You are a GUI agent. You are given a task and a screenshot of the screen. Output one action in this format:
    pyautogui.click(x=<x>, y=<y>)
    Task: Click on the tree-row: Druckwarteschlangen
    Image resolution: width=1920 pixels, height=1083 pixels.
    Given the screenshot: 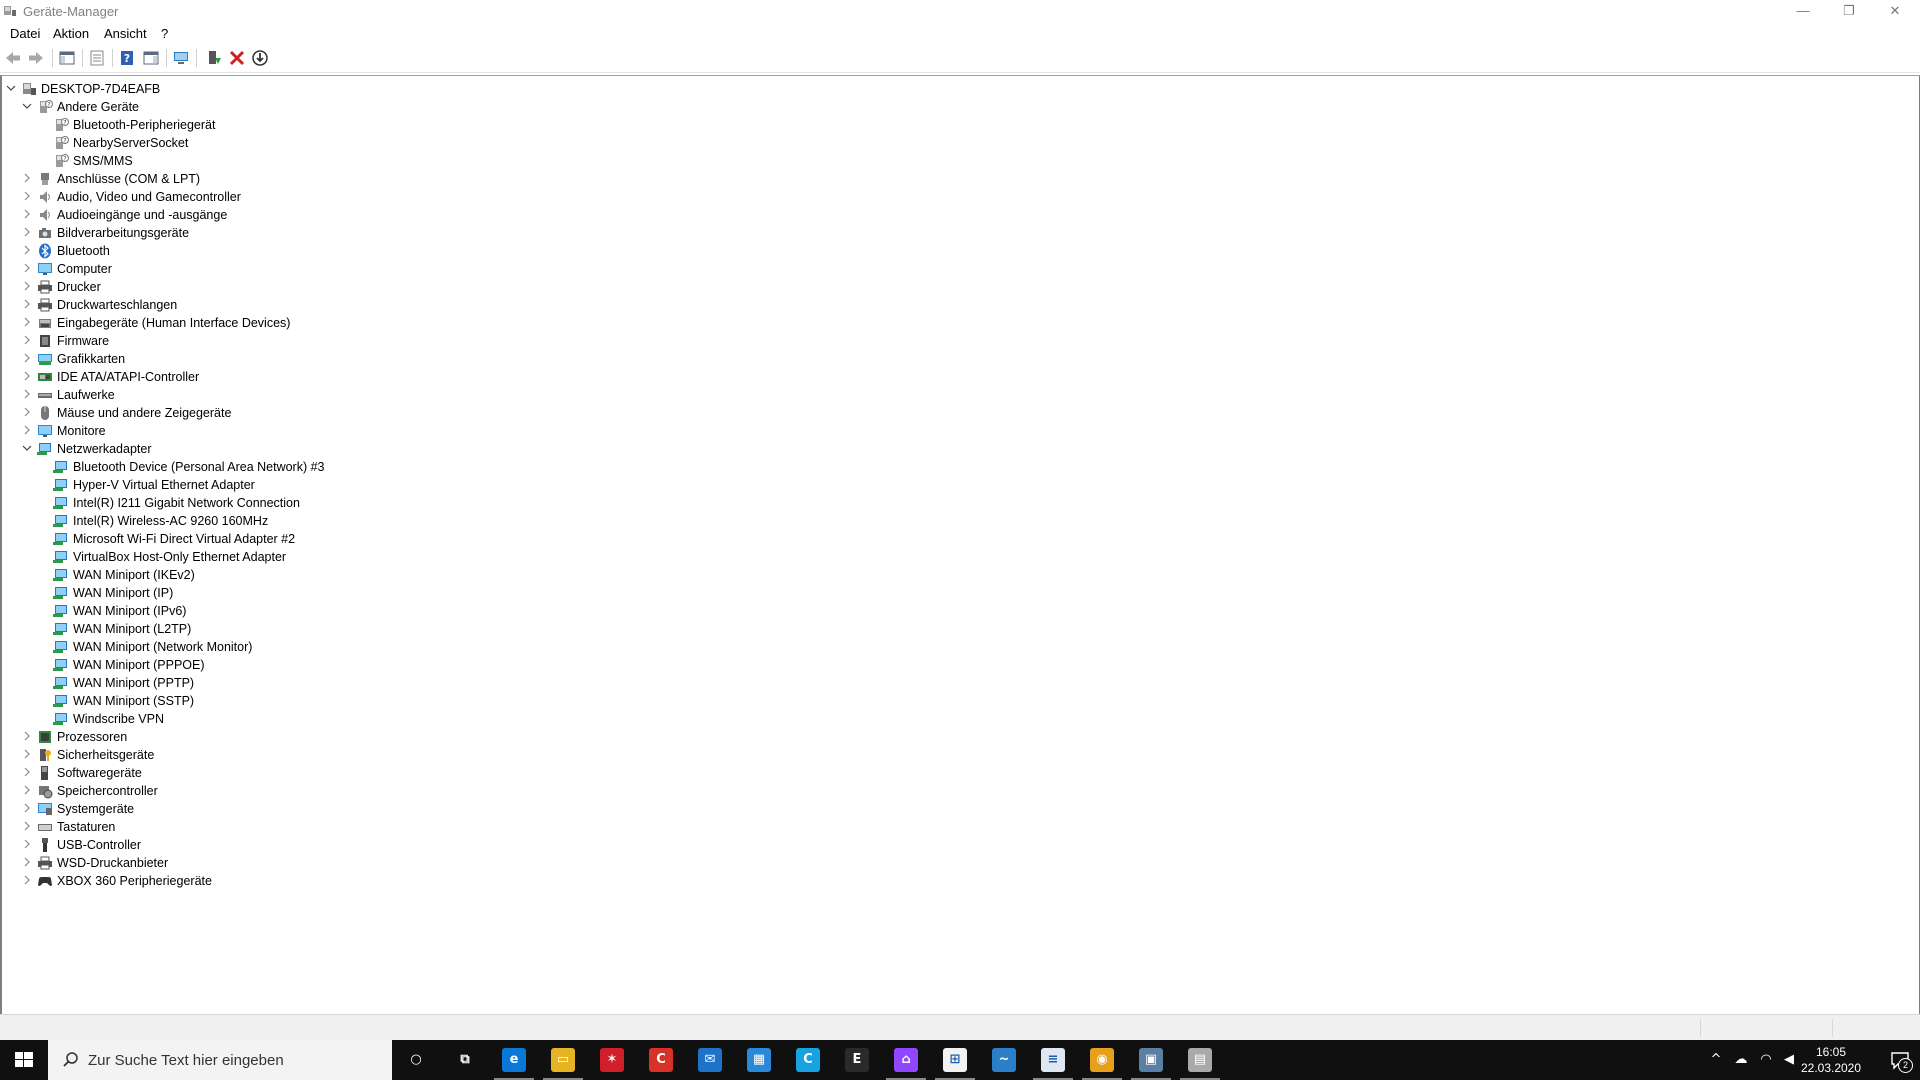 What is the action you would take?
    pyautogui.click(x=960, y=305)
    